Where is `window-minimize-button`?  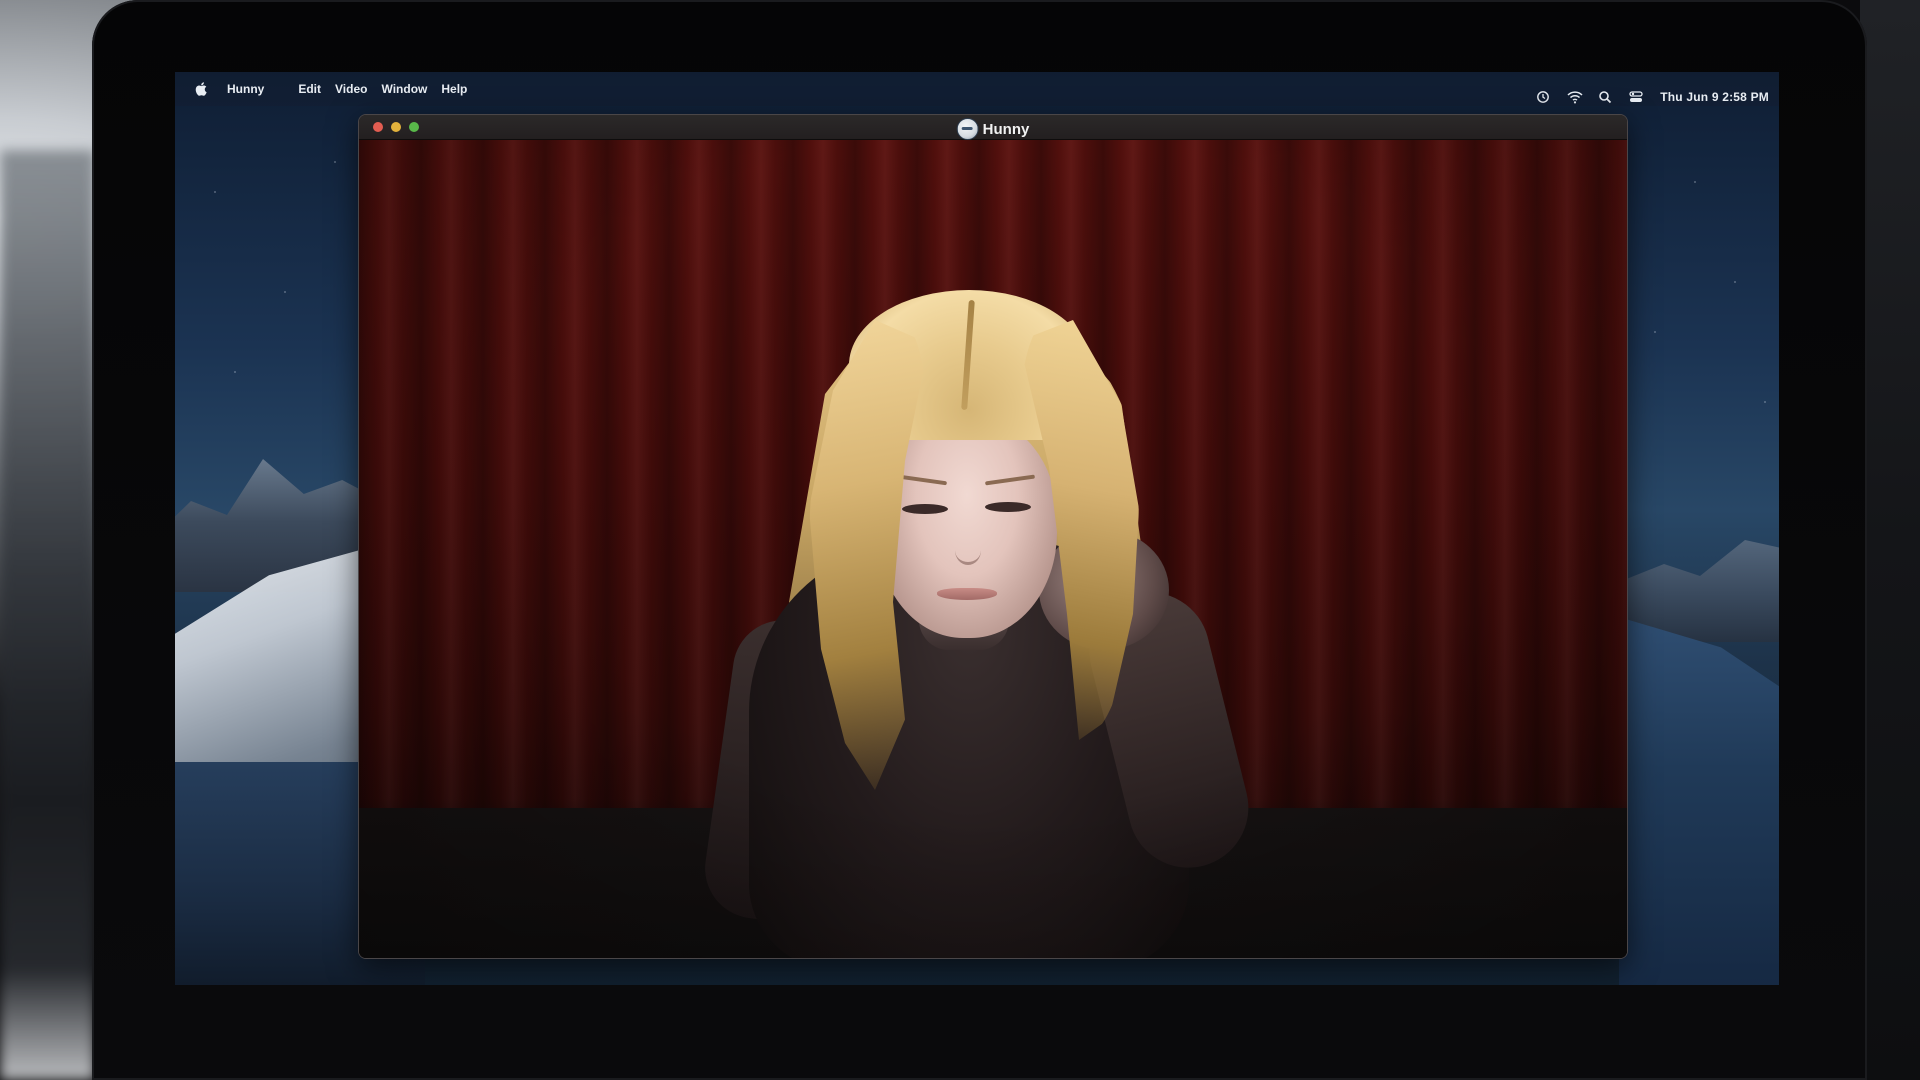
window-minimize-button is located at coordinates (396, 127).